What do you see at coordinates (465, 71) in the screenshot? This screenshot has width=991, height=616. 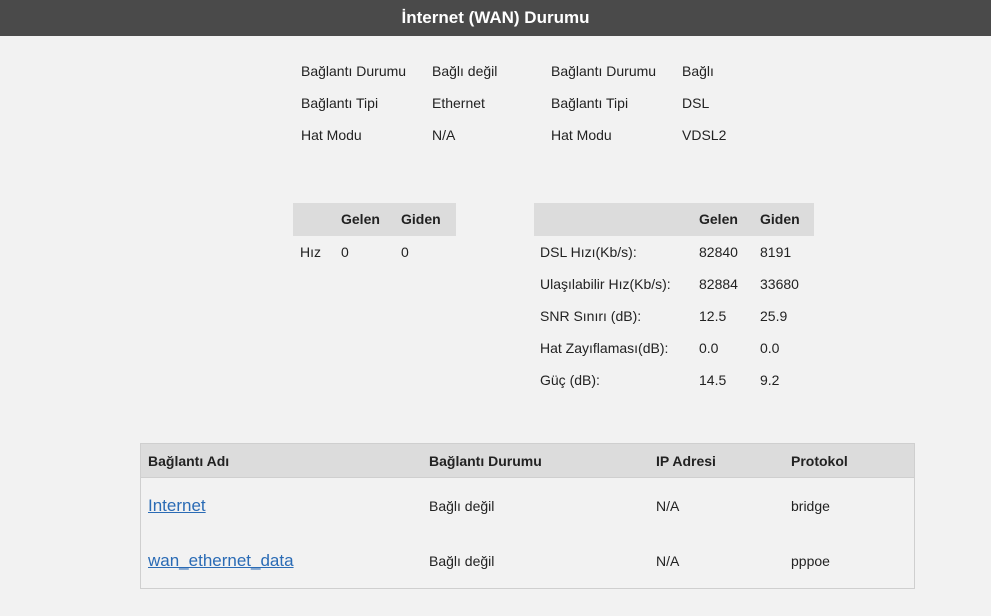 I see `status-left-value-connection: Bağlı değil` at bounding box center [465, 71].